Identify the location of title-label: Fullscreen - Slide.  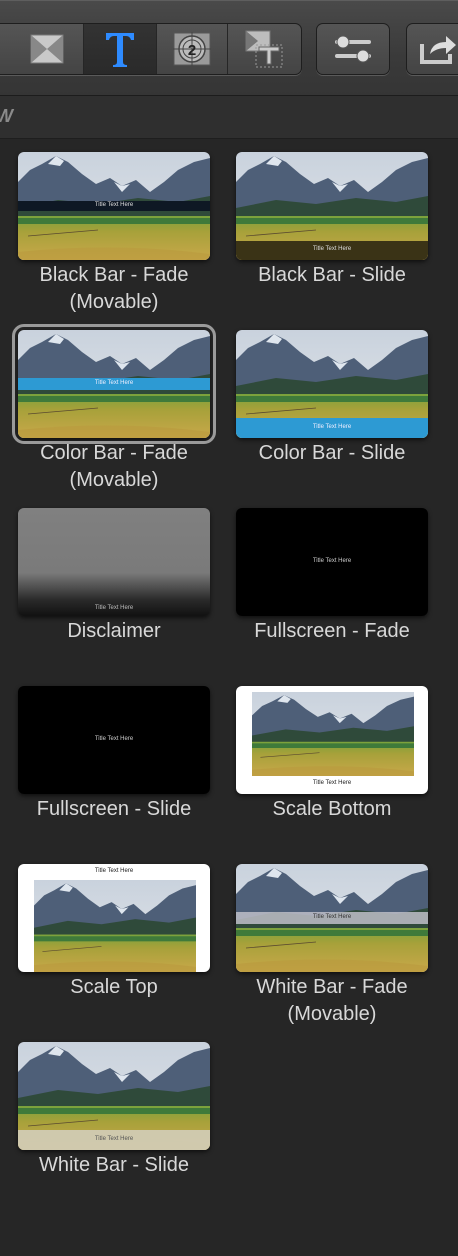
(114, 809).